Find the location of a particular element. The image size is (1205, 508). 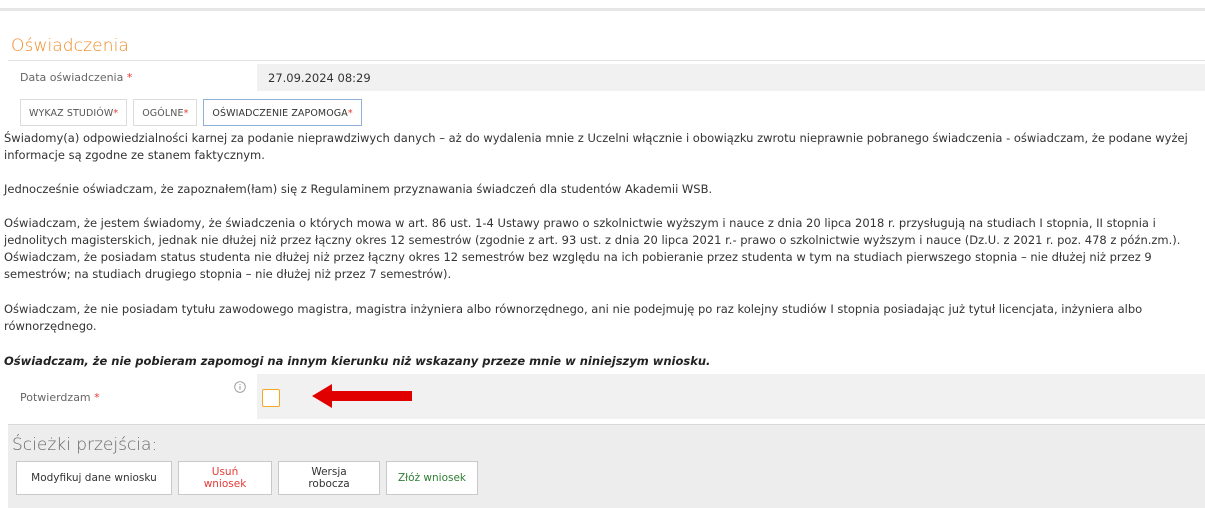

date-label: Data oświadczenia * is located at coordinates (76, 77).